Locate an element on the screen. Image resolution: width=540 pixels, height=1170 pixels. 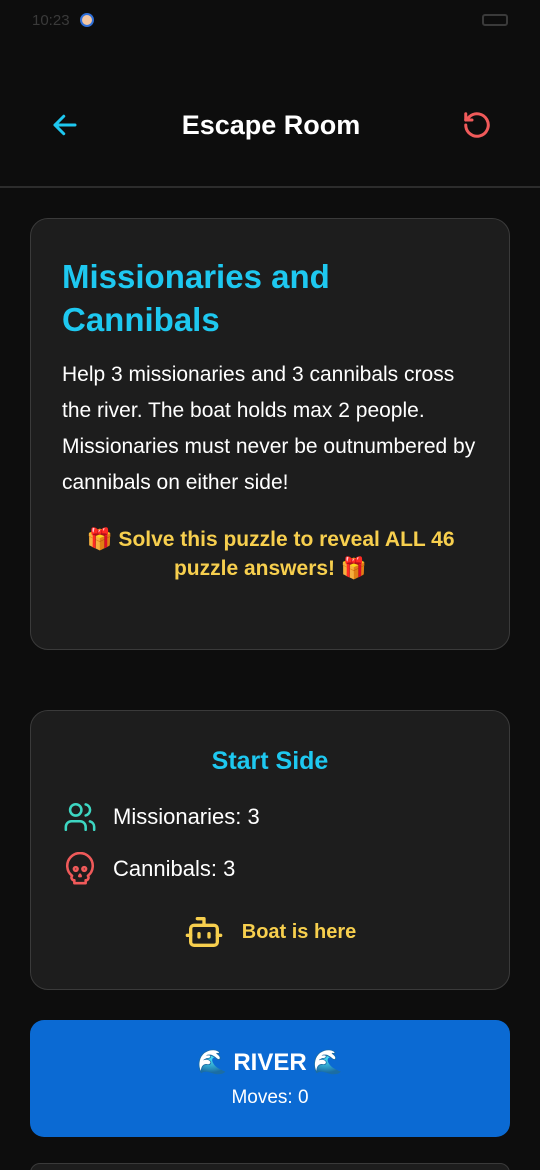
avatar-notification-icon is located at coordinates (86, 20).